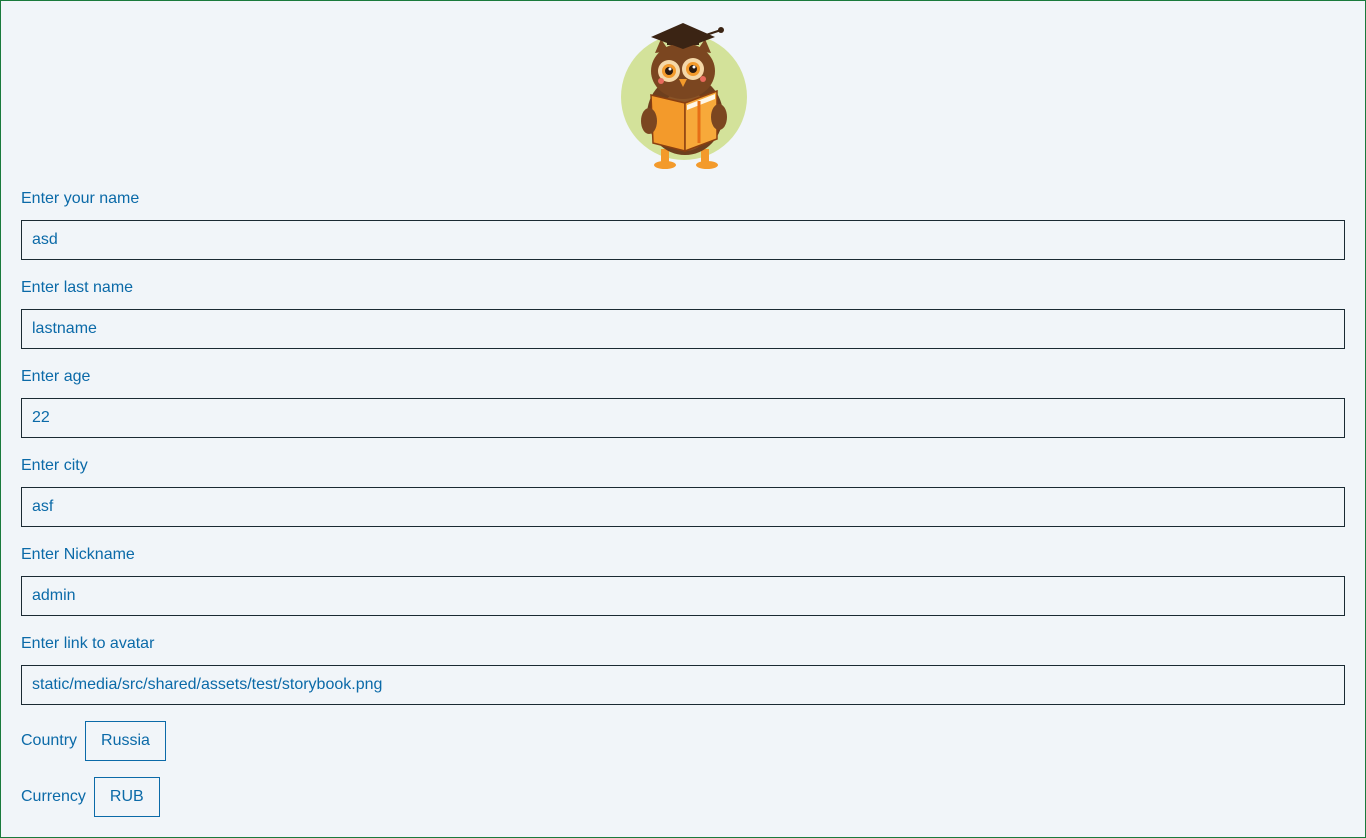 The width and height of the screenshot is (1366, 838). I want to click on avatar-link-label: Enter link to avatar, so click(88, 643).